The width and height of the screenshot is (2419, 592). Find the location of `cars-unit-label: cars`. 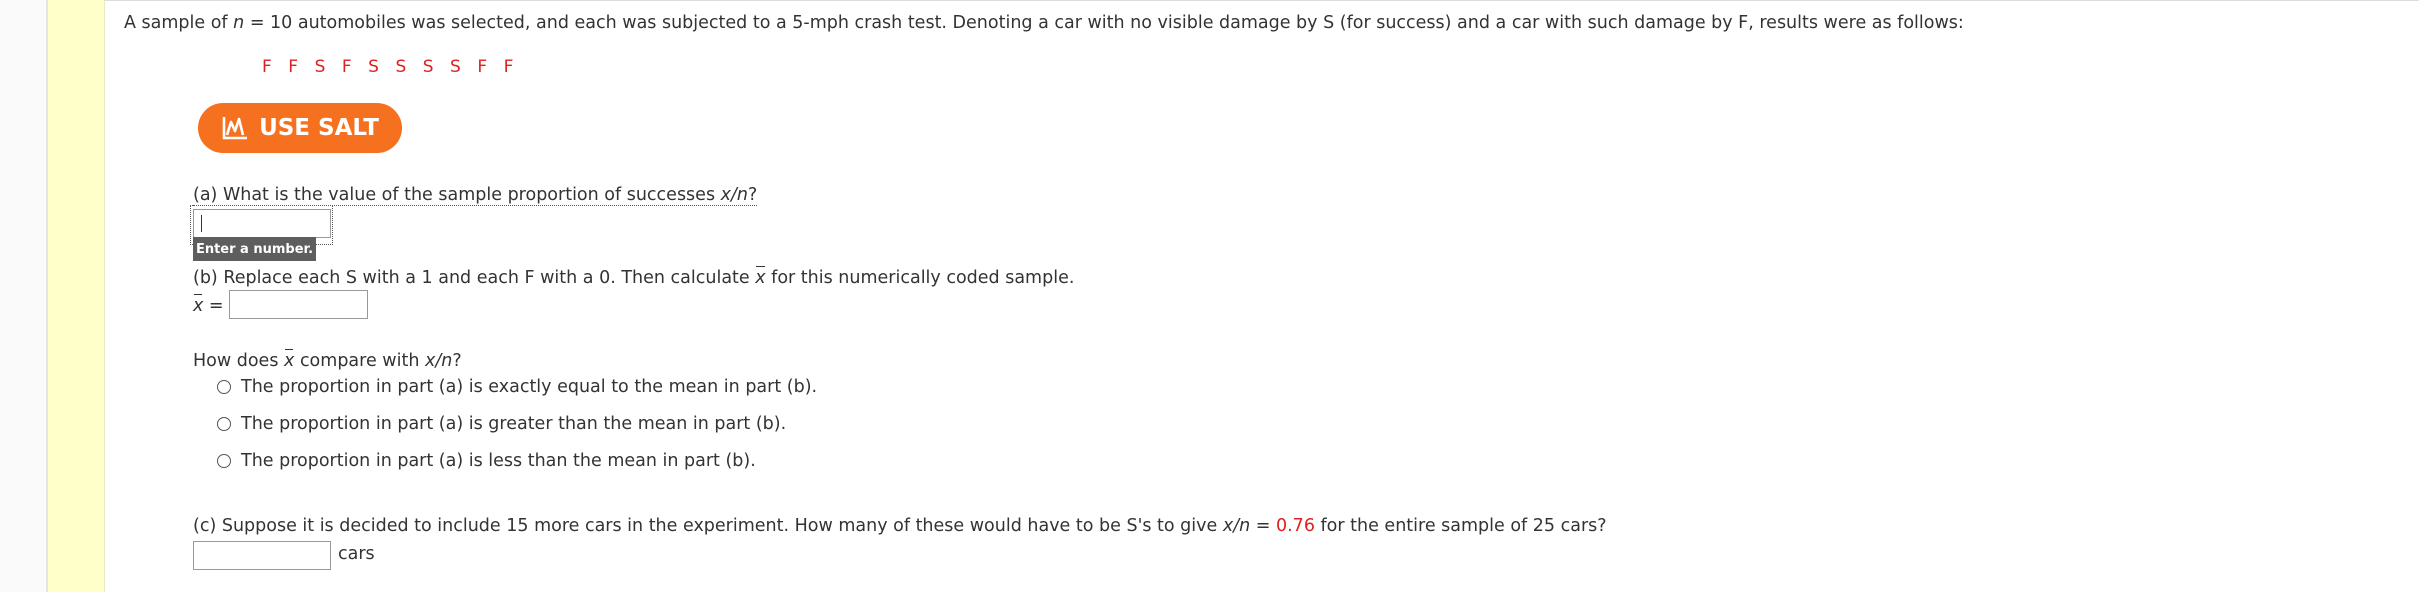

cars-unit-label: cars is located at coordinates (356, 554).